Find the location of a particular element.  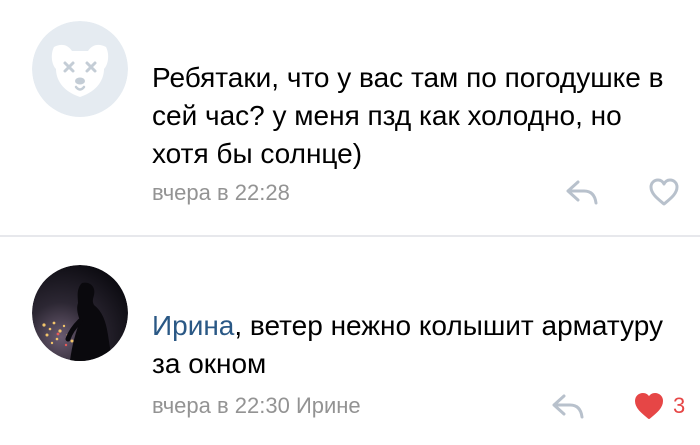

like-count: 3 is located at coordinates (679, 405).